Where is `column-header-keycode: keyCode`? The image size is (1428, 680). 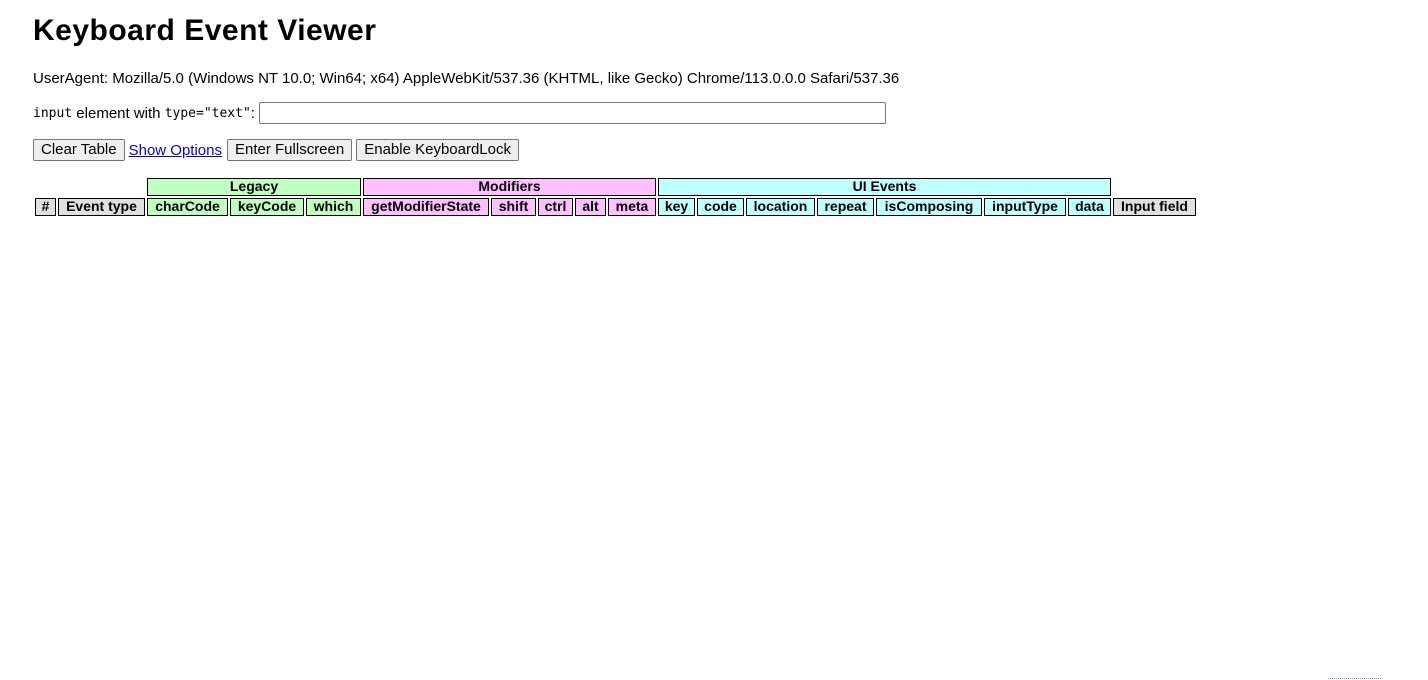 column-header-keycode: keyCode is located at coordinates (267, 207).